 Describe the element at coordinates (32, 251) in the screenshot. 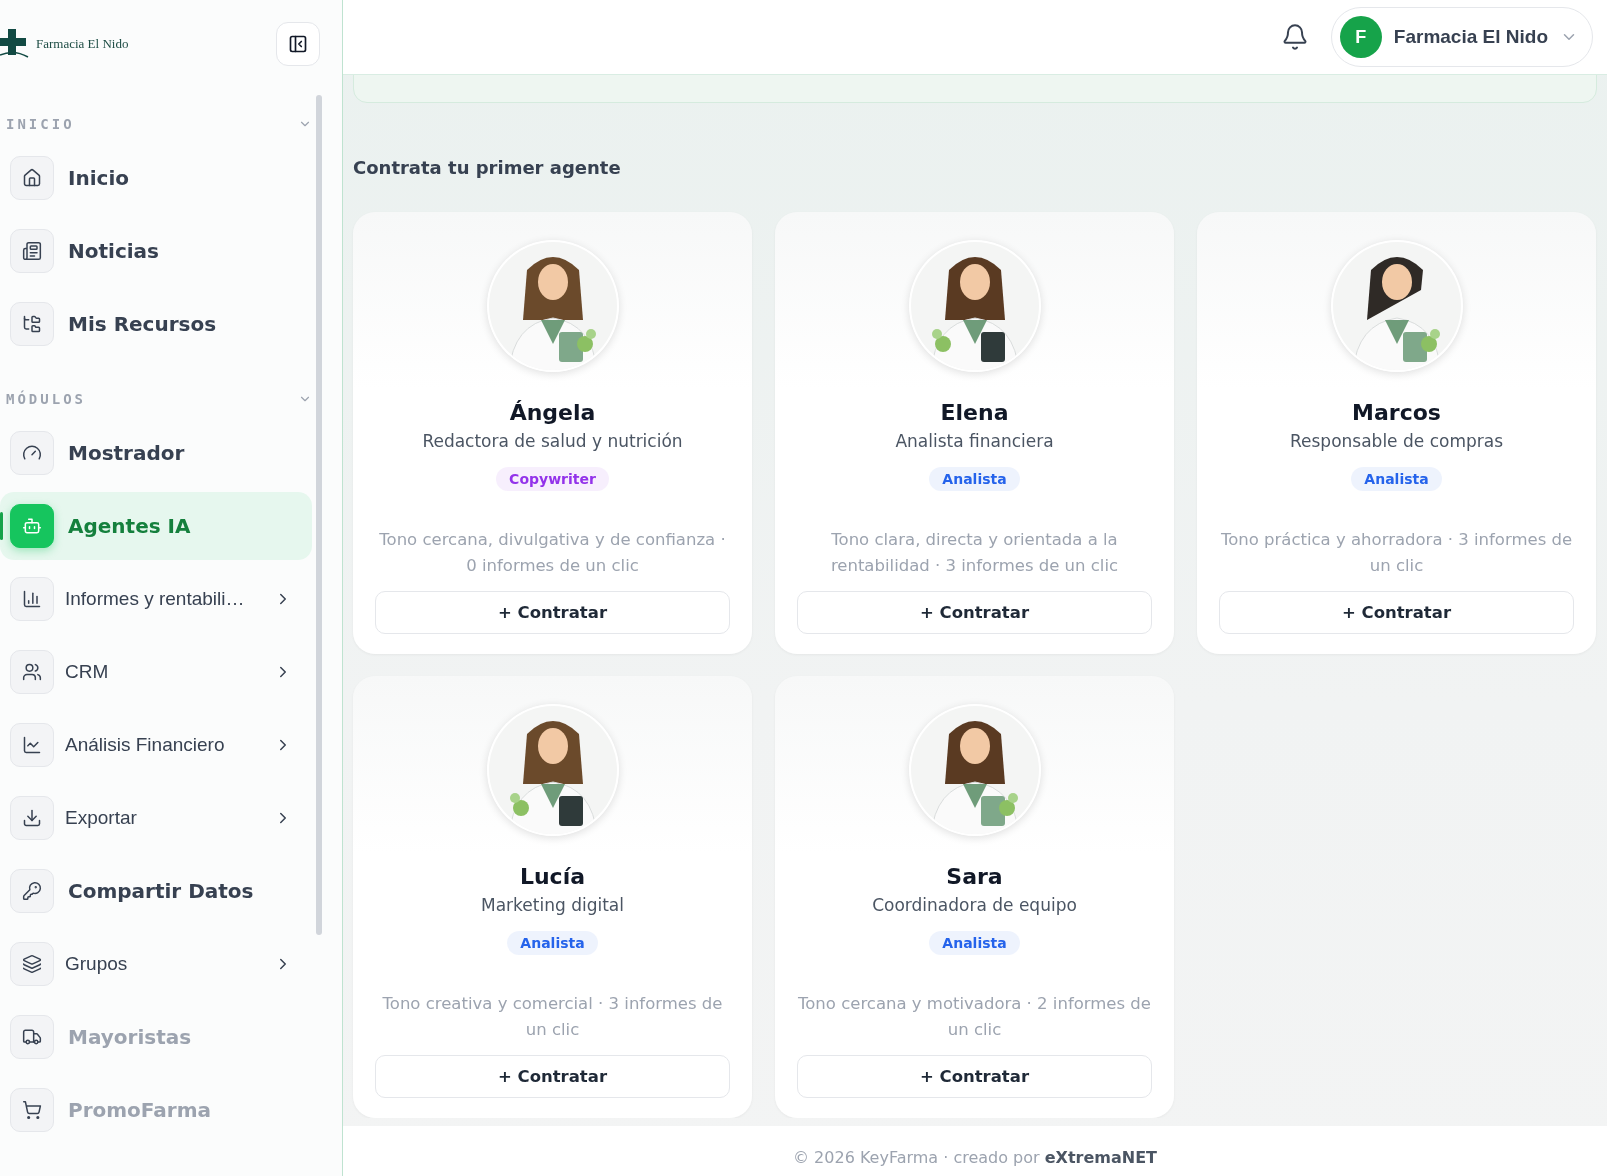

I see `newspaper-icon` at that location.